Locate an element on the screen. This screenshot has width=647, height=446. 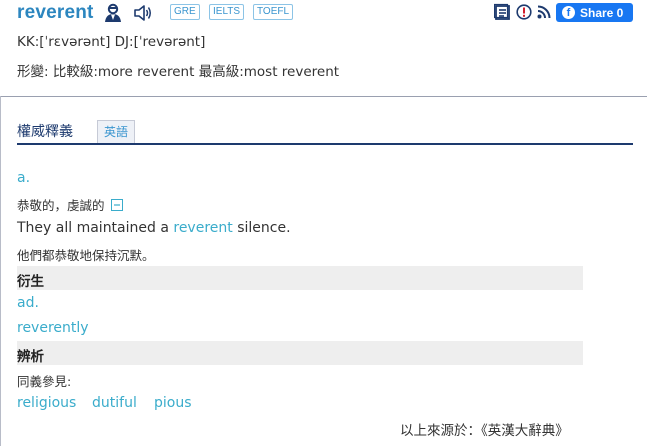
headword: reverent is located at coordinates (55, 12).